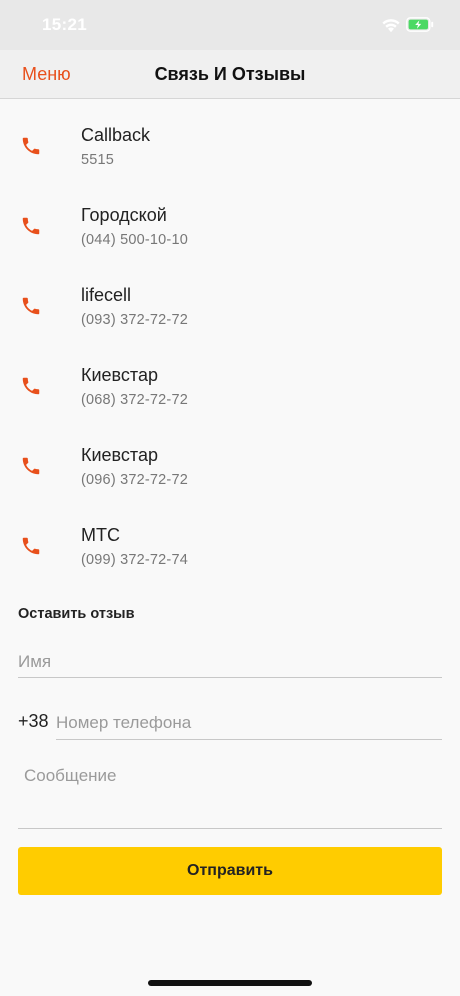 The image size is (460, 996). What do you see at coordinates (230, 300) in the screenshot?
I see `contact-item: lifecell (093) 372-72-72` at bounding box center [230, 300].